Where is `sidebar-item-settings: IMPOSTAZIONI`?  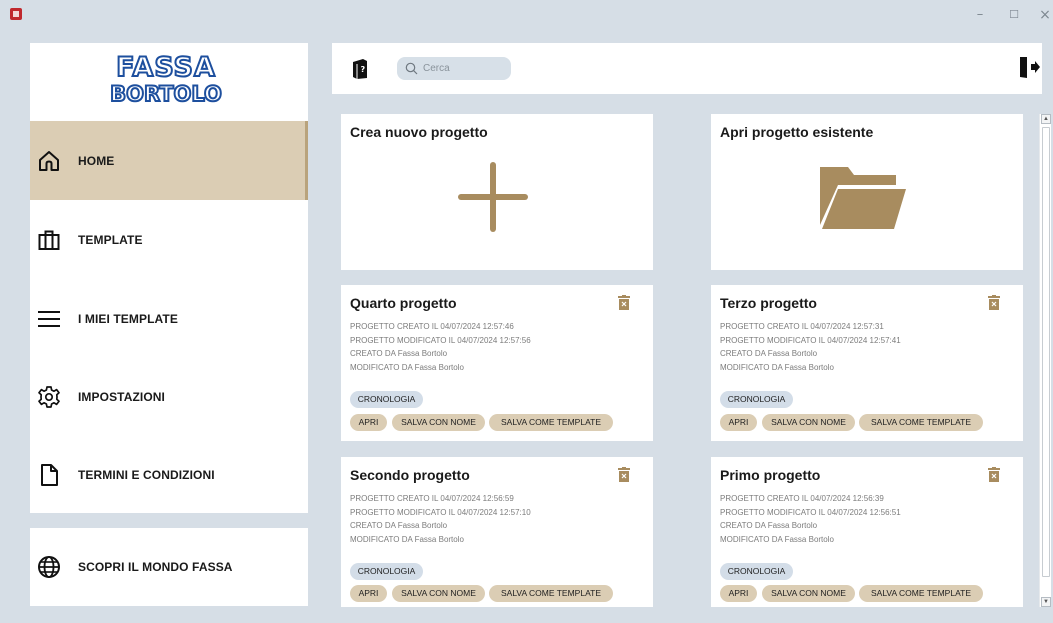
sidebar-item-settings: IMPOSTAZIONI is located at coordinates (169, 396).